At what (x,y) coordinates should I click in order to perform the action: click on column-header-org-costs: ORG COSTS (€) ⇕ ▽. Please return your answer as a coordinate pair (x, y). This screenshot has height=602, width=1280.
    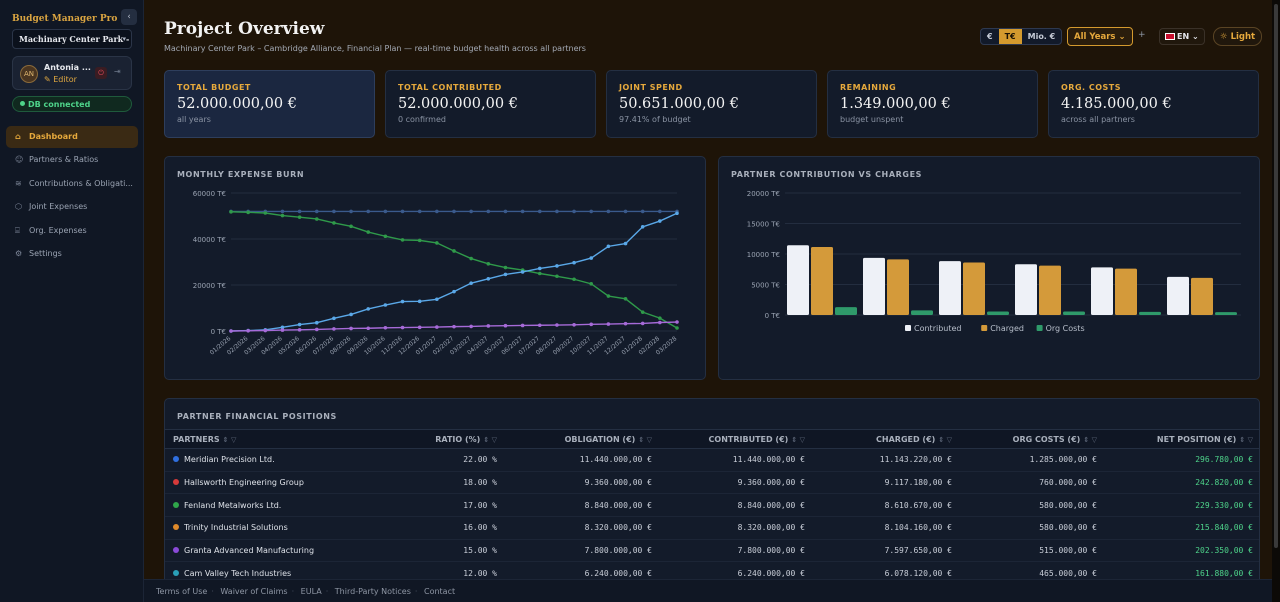
    Looking at the image, I should click on (1032, 439).